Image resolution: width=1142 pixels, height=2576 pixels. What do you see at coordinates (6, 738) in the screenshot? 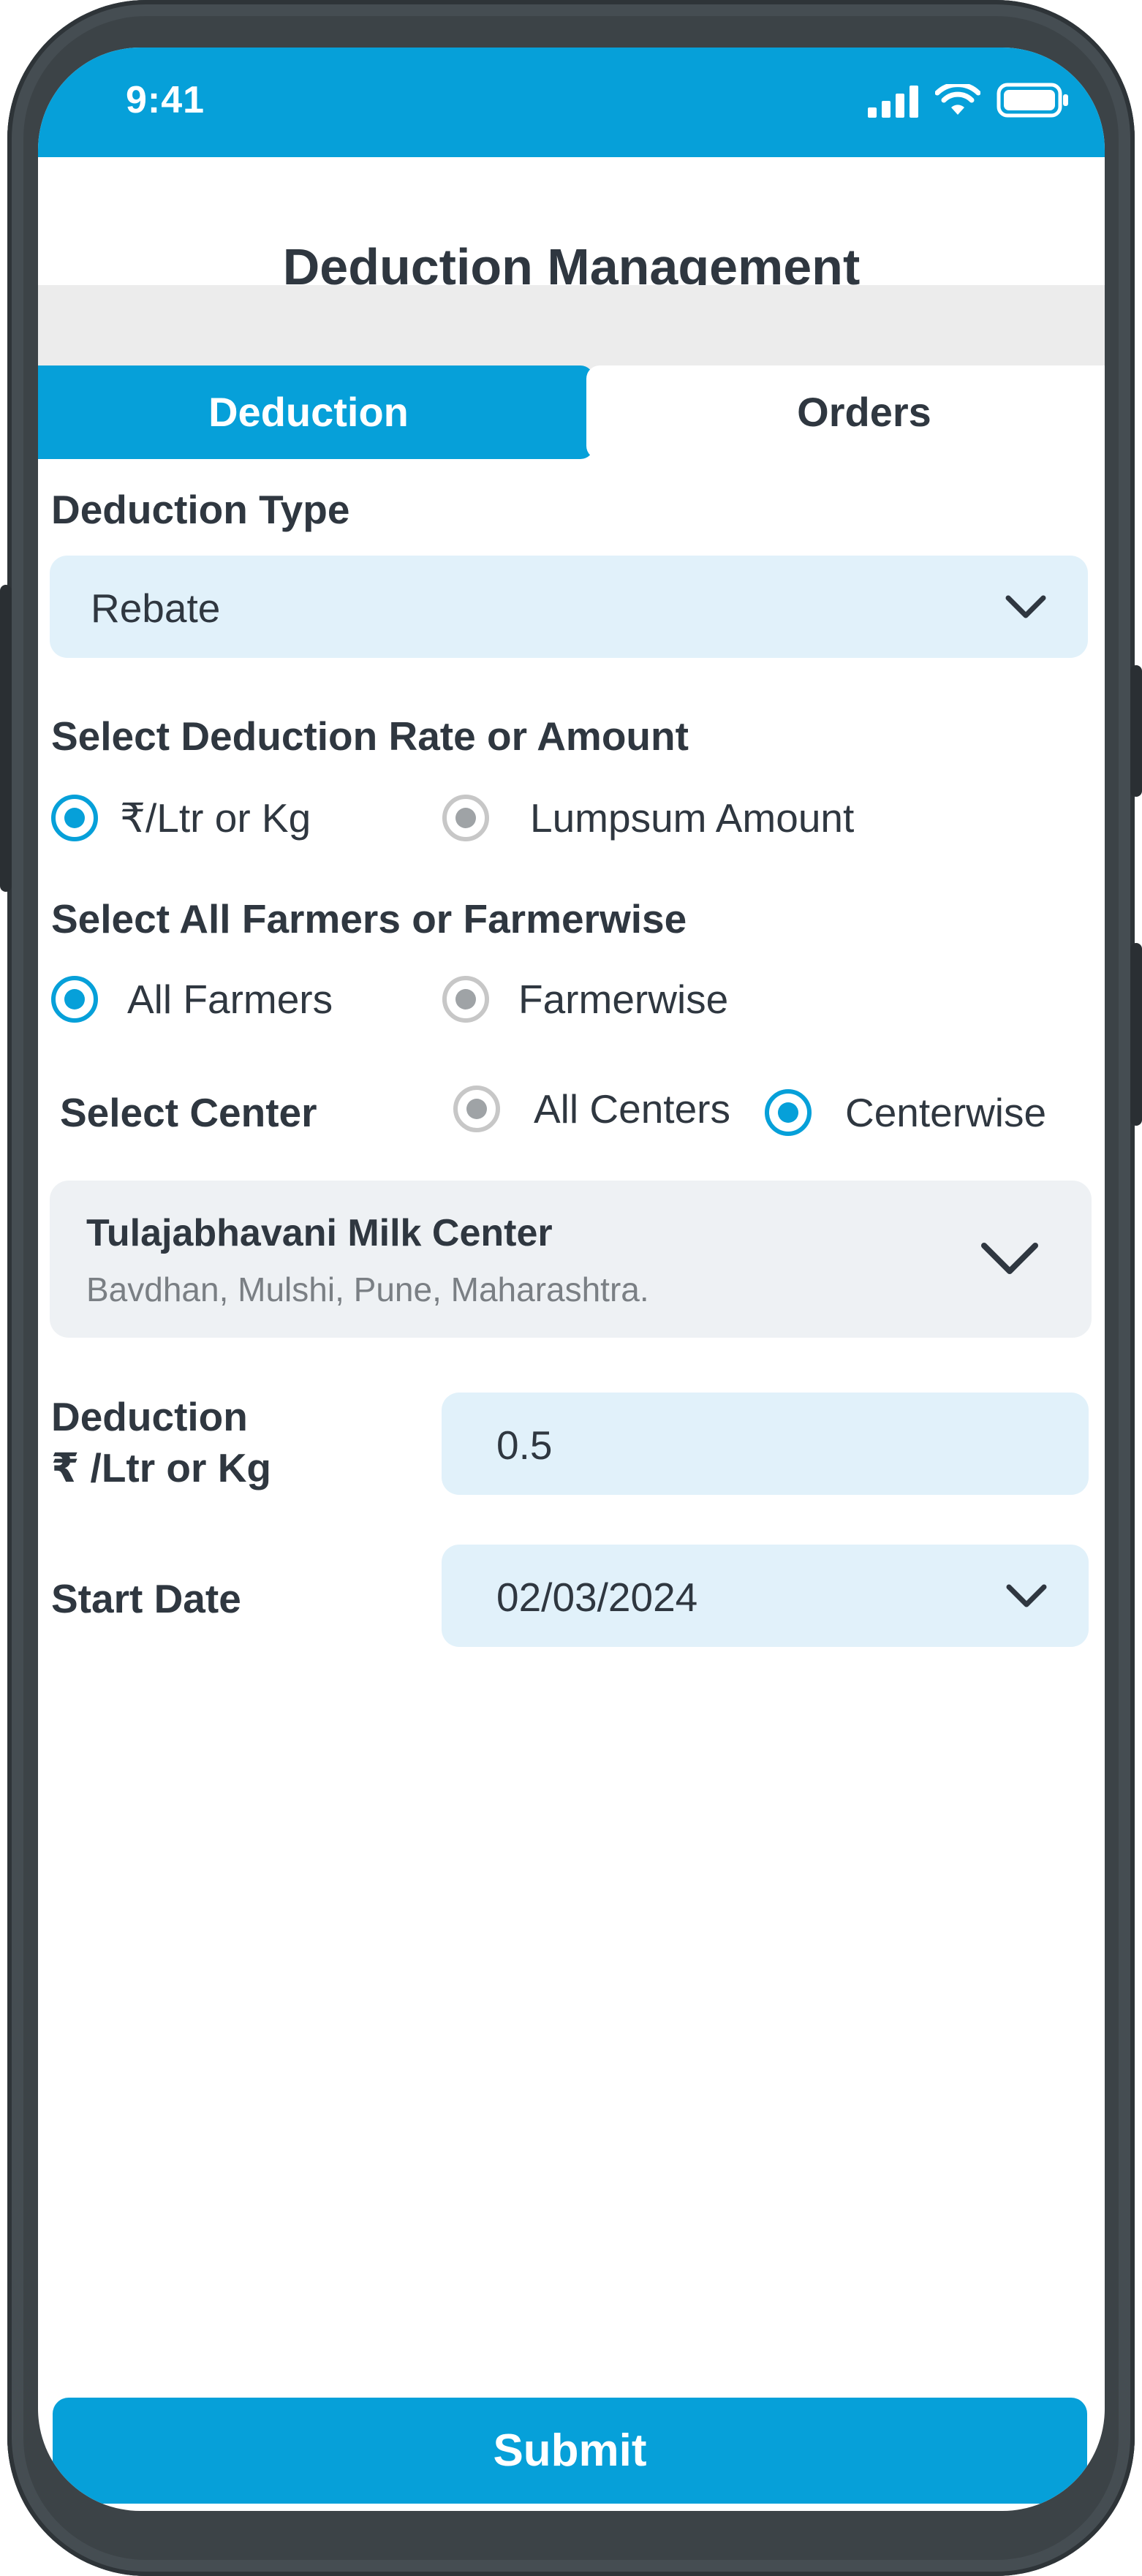
I see `phone-side-button-left` at bounding box center [6, 738].